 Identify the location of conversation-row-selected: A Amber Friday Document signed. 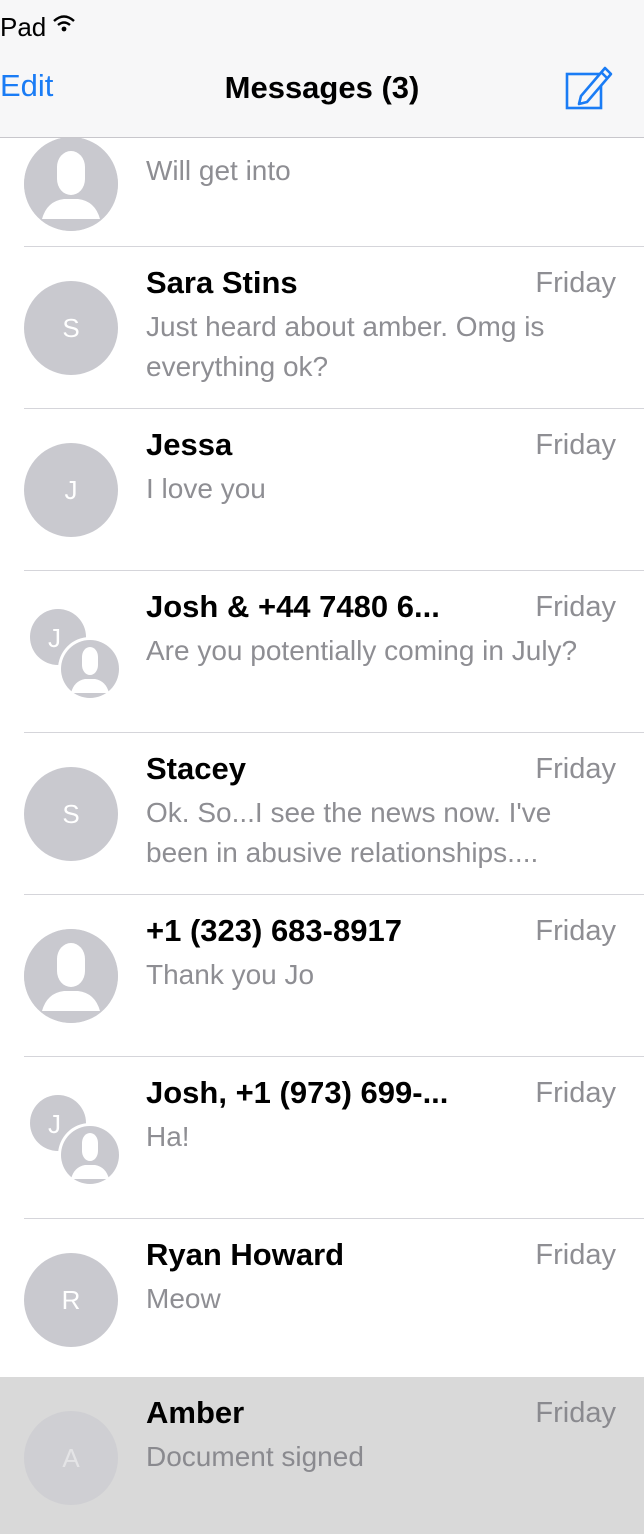
(322, 1455).